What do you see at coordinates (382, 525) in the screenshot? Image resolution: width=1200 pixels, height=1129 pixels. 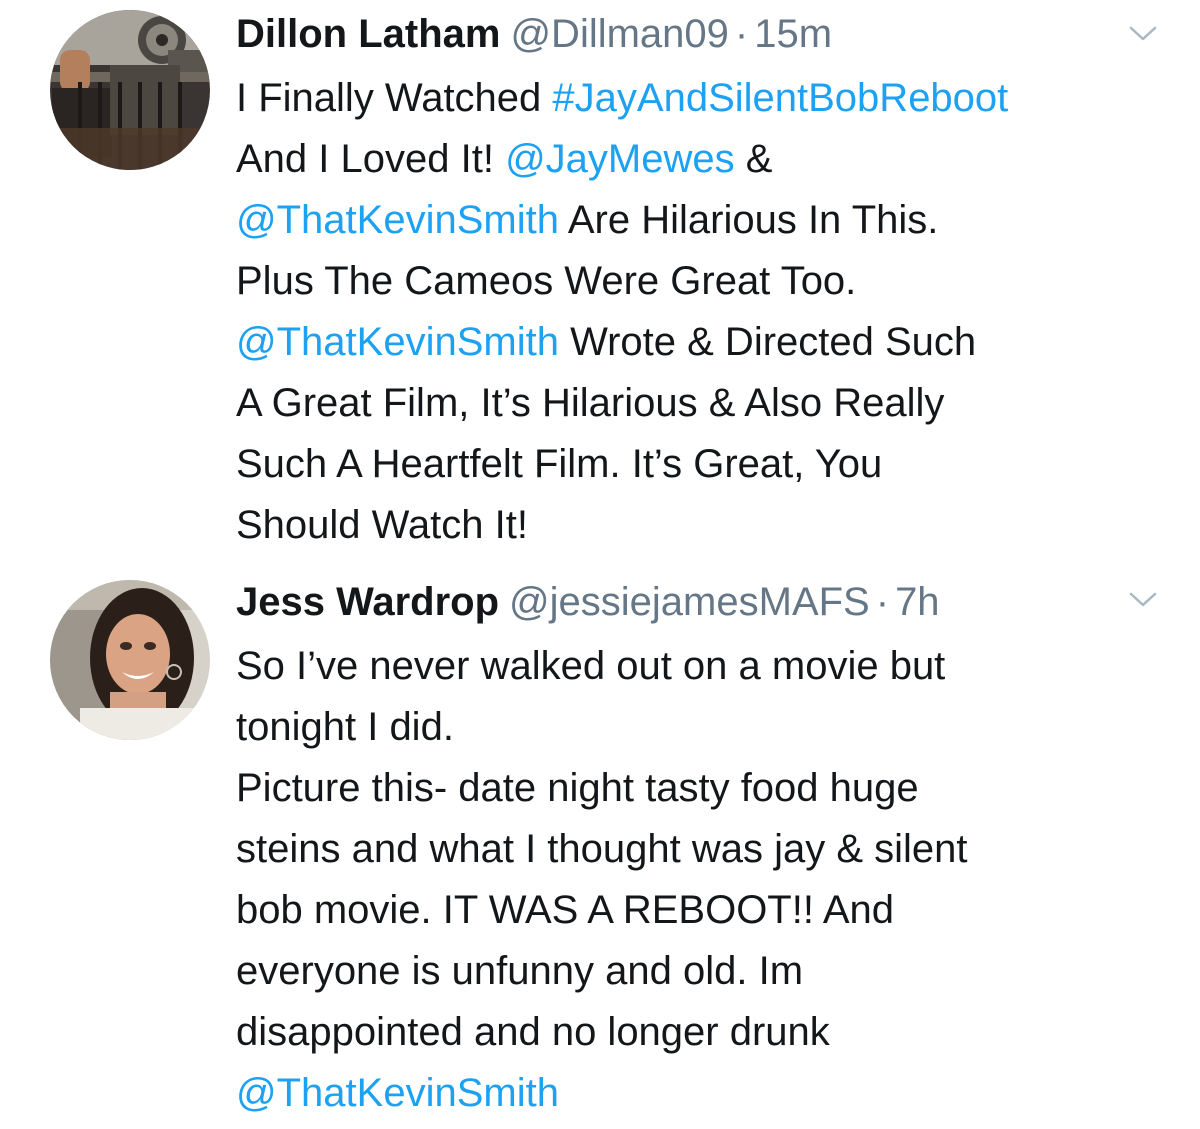 I see `text-segment: Should Watch It!` at bounding box center [382, 525].